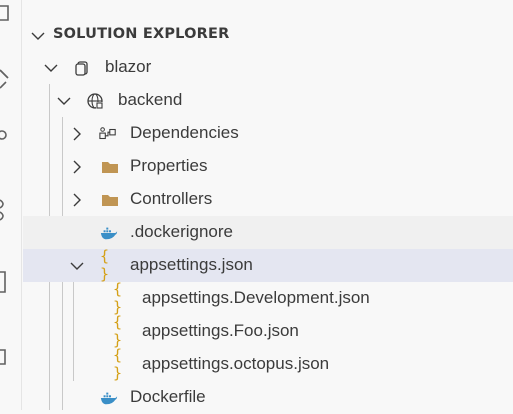  Describe the element at coordinates (268, 397) in the screenshot. I see `tree-item-dockerfile: Dockerfile` at that location.